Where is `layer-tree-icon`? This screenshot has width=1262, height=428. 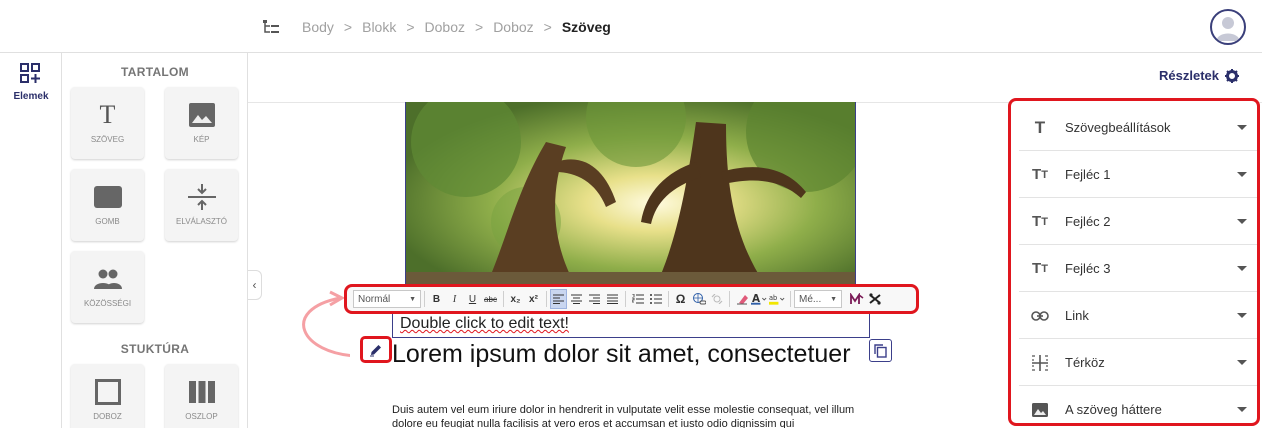 layer-tree-icon is located at coordinates (271, 27).